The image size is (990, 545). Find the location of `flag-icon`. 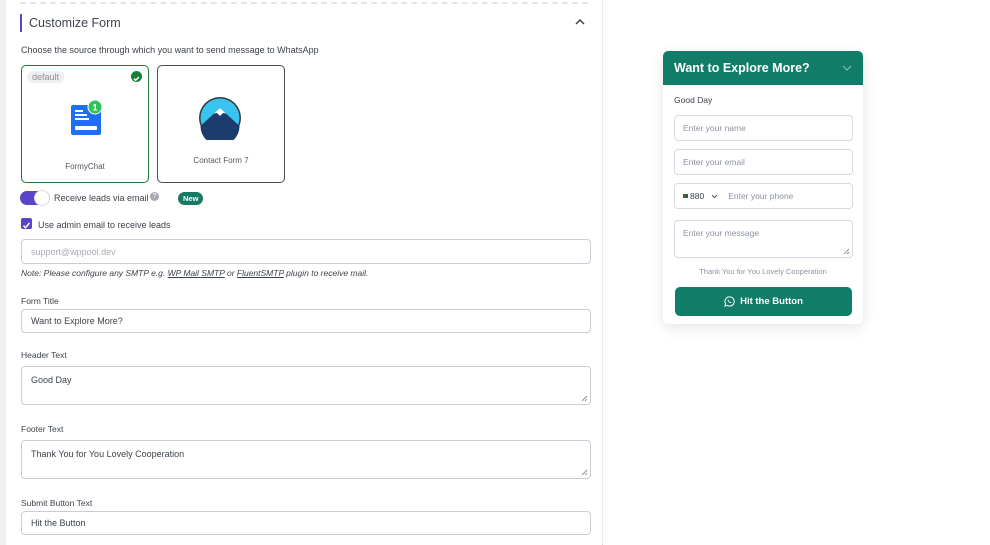

flag-icon is located at coordinates (685, 196).